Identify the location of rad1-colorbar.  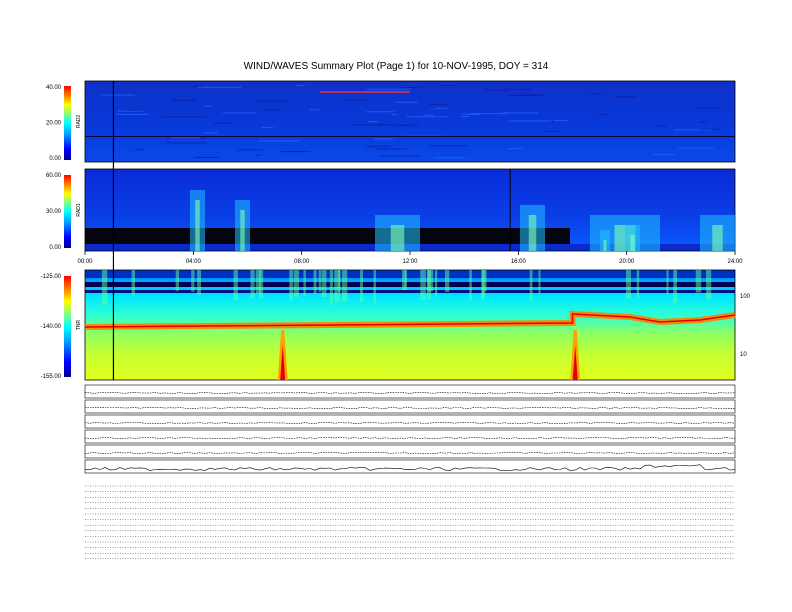
(67, 211).